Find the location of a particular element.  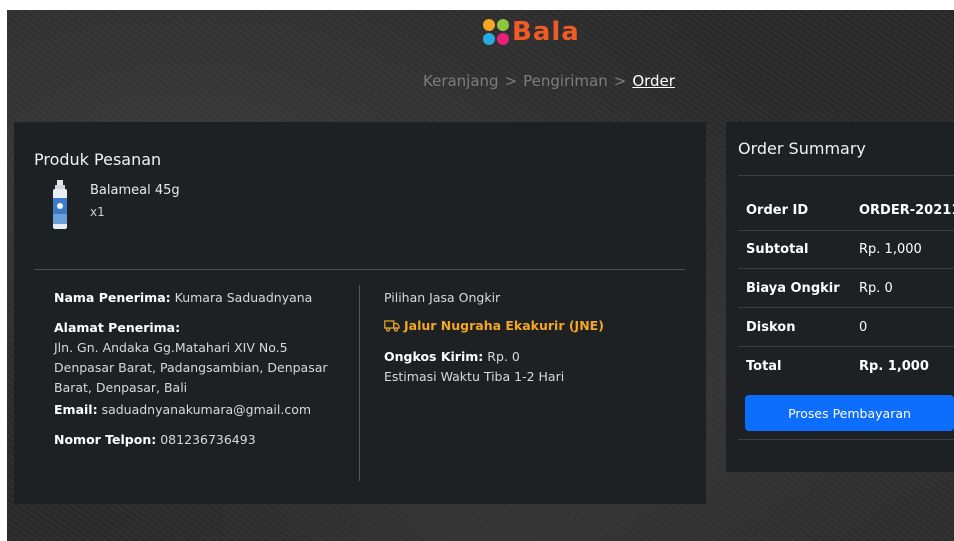

top-border is located at coordinates (477, 5).